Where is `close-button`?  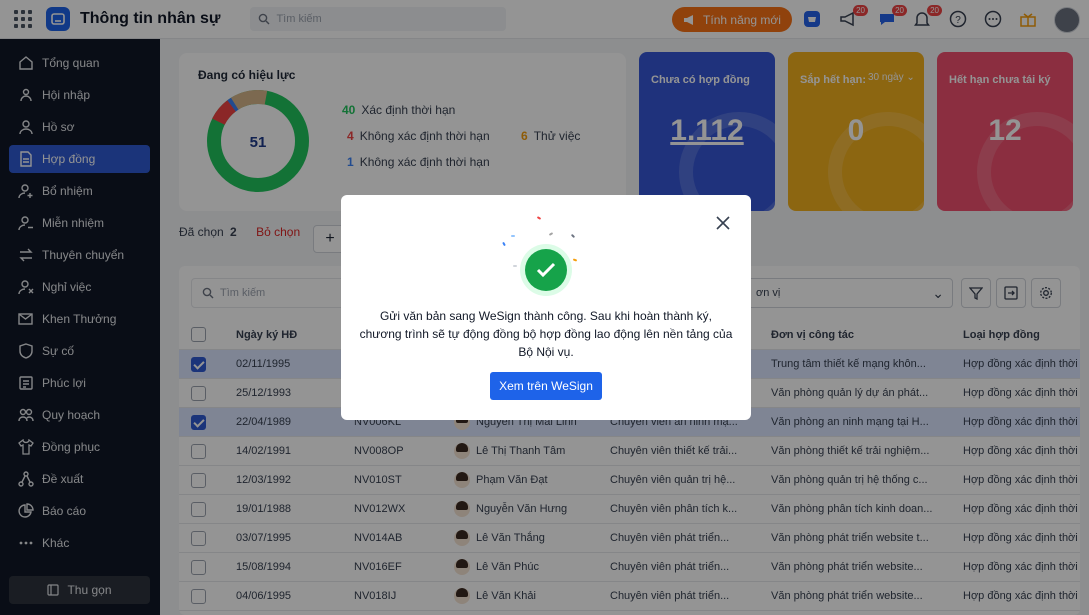 close-button is located at coordinates (723, 223).